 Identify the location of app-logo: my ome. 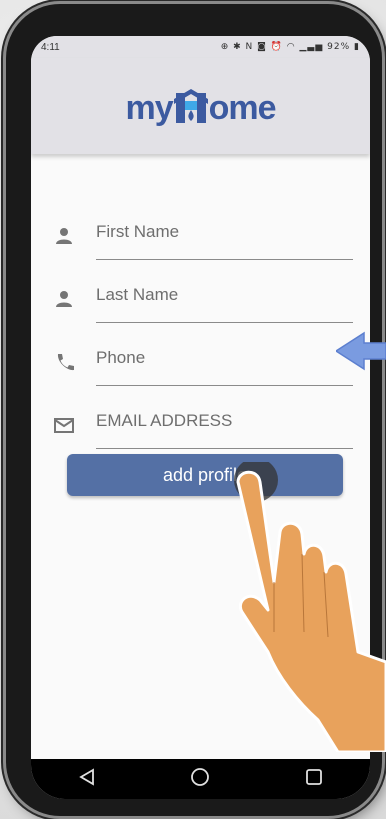
(201, 106).